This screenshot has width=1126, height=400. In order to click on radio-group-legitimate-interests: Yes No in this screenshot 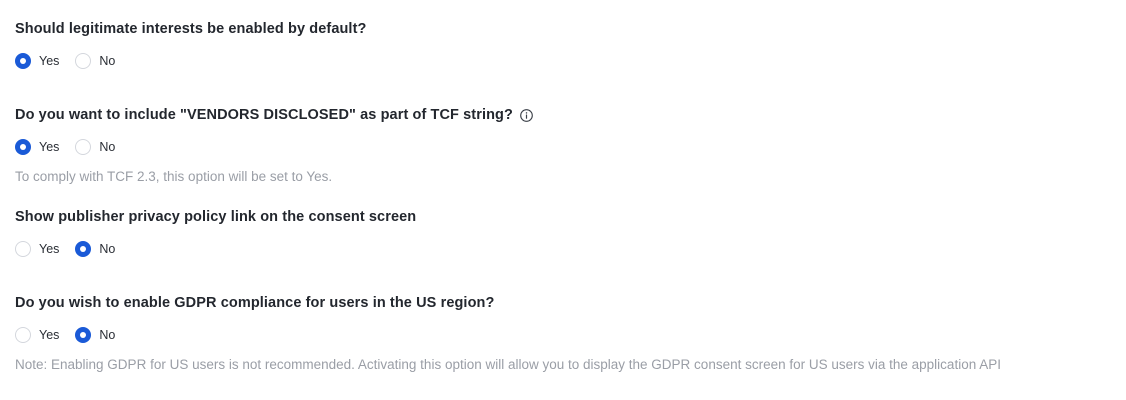, I will do `click(73, 61)`.